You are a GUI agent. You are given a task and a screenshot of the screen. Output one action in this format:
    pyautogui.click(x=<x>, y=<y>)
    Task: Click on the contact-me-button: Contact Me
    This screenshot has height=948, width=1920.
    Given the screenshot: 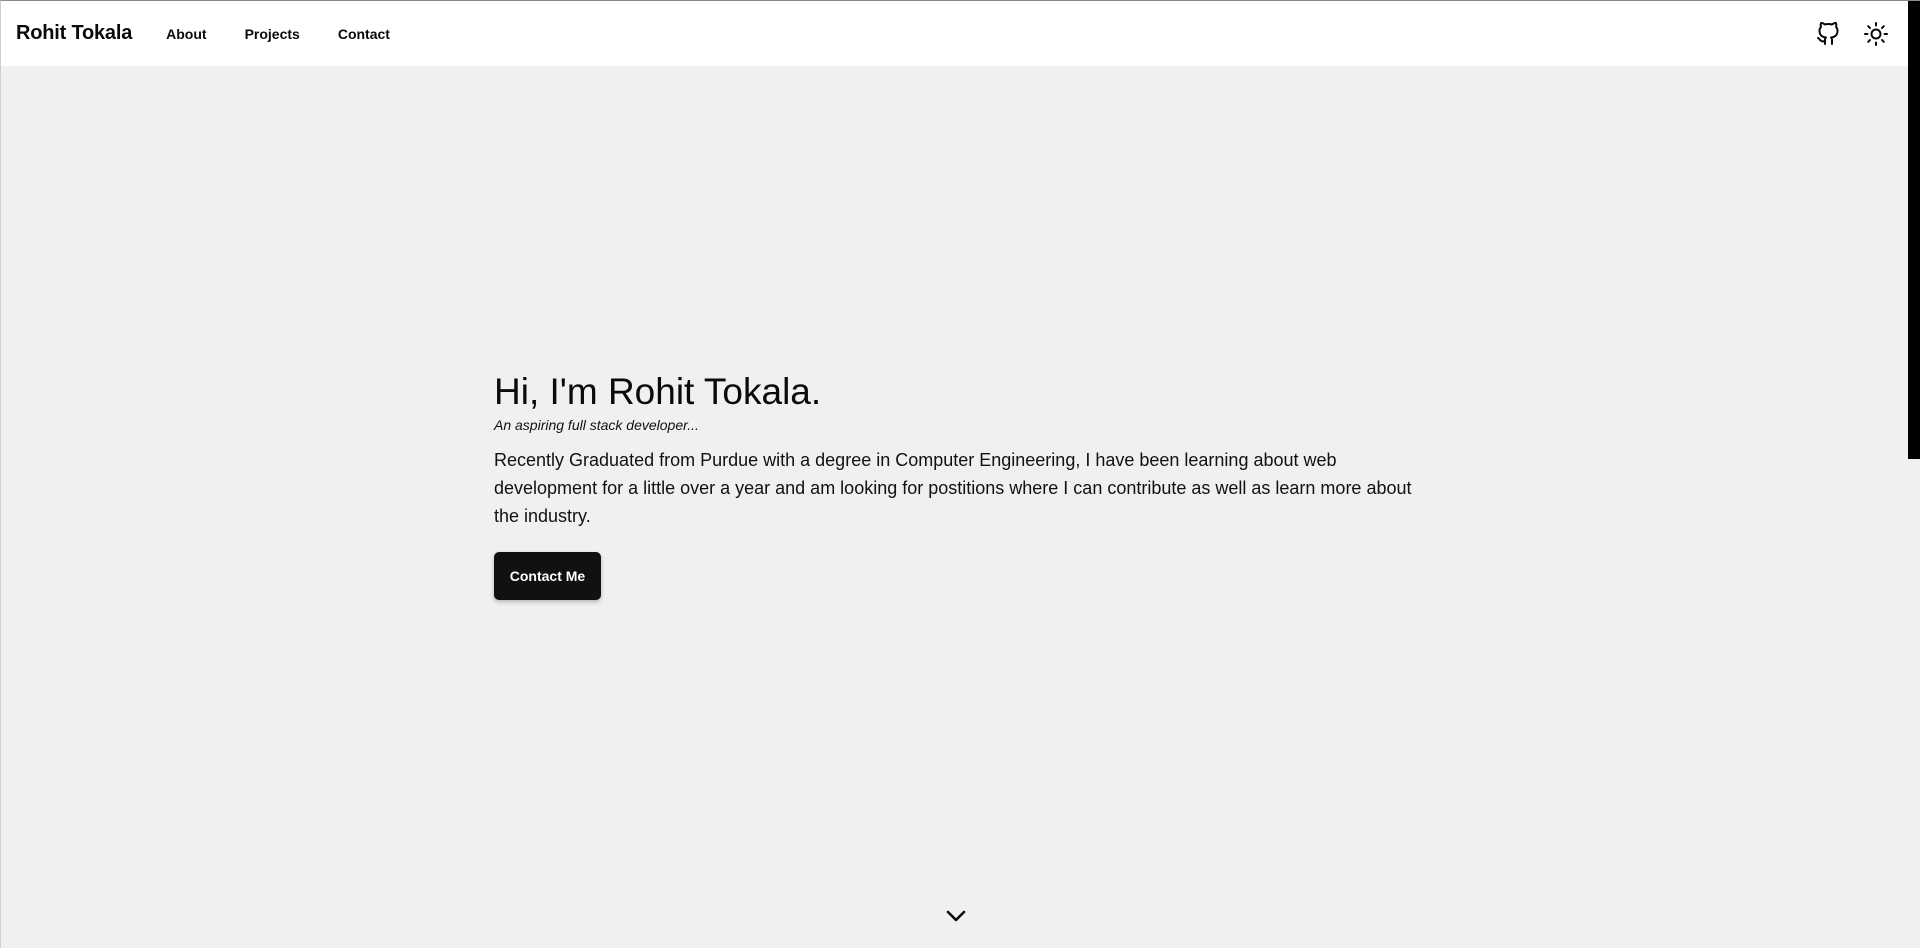 What is the action you would take?
    pyautogui.click(x=547, y=576)
    